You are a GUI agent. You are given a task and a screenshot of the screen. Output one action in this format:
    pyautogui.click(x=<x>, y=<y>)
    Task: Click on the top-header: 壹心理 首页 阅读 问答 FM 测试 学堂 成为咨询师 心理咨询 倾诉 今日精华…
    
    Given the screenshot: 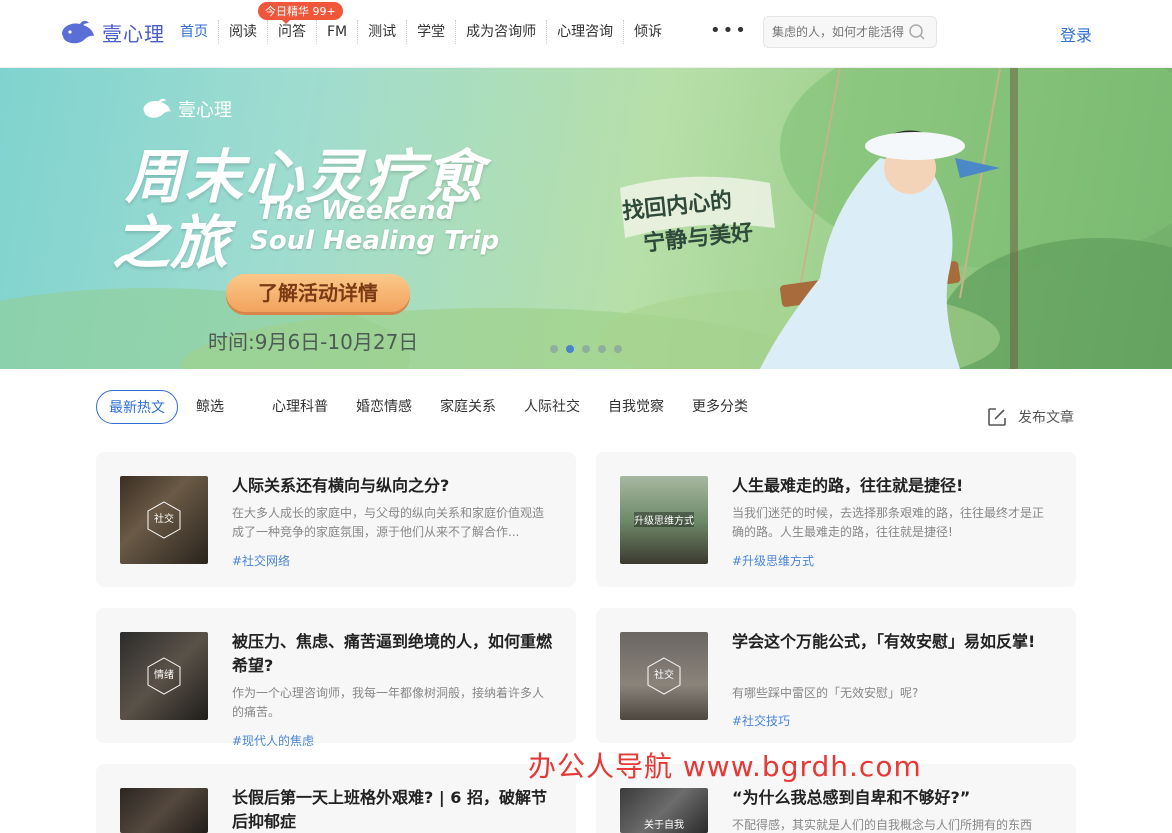 What is the action you would take?
    pyautogui.click(x=586, y=34)
    